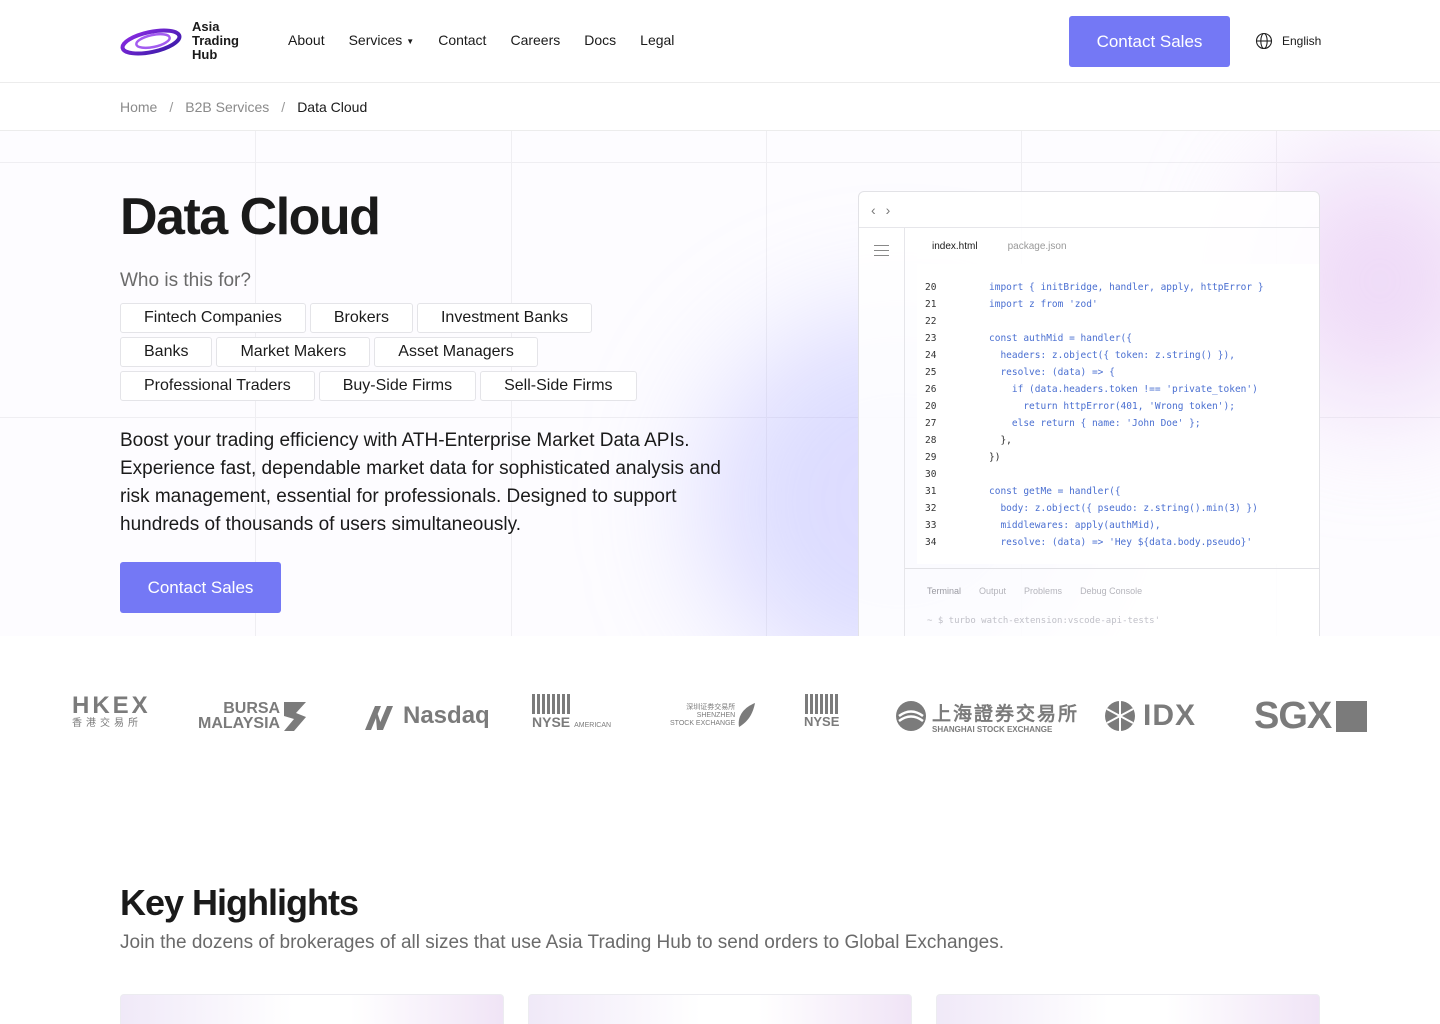 This screenshot has width=1440, height=1024. I want to click on line-number: 22, so click(931, 321).